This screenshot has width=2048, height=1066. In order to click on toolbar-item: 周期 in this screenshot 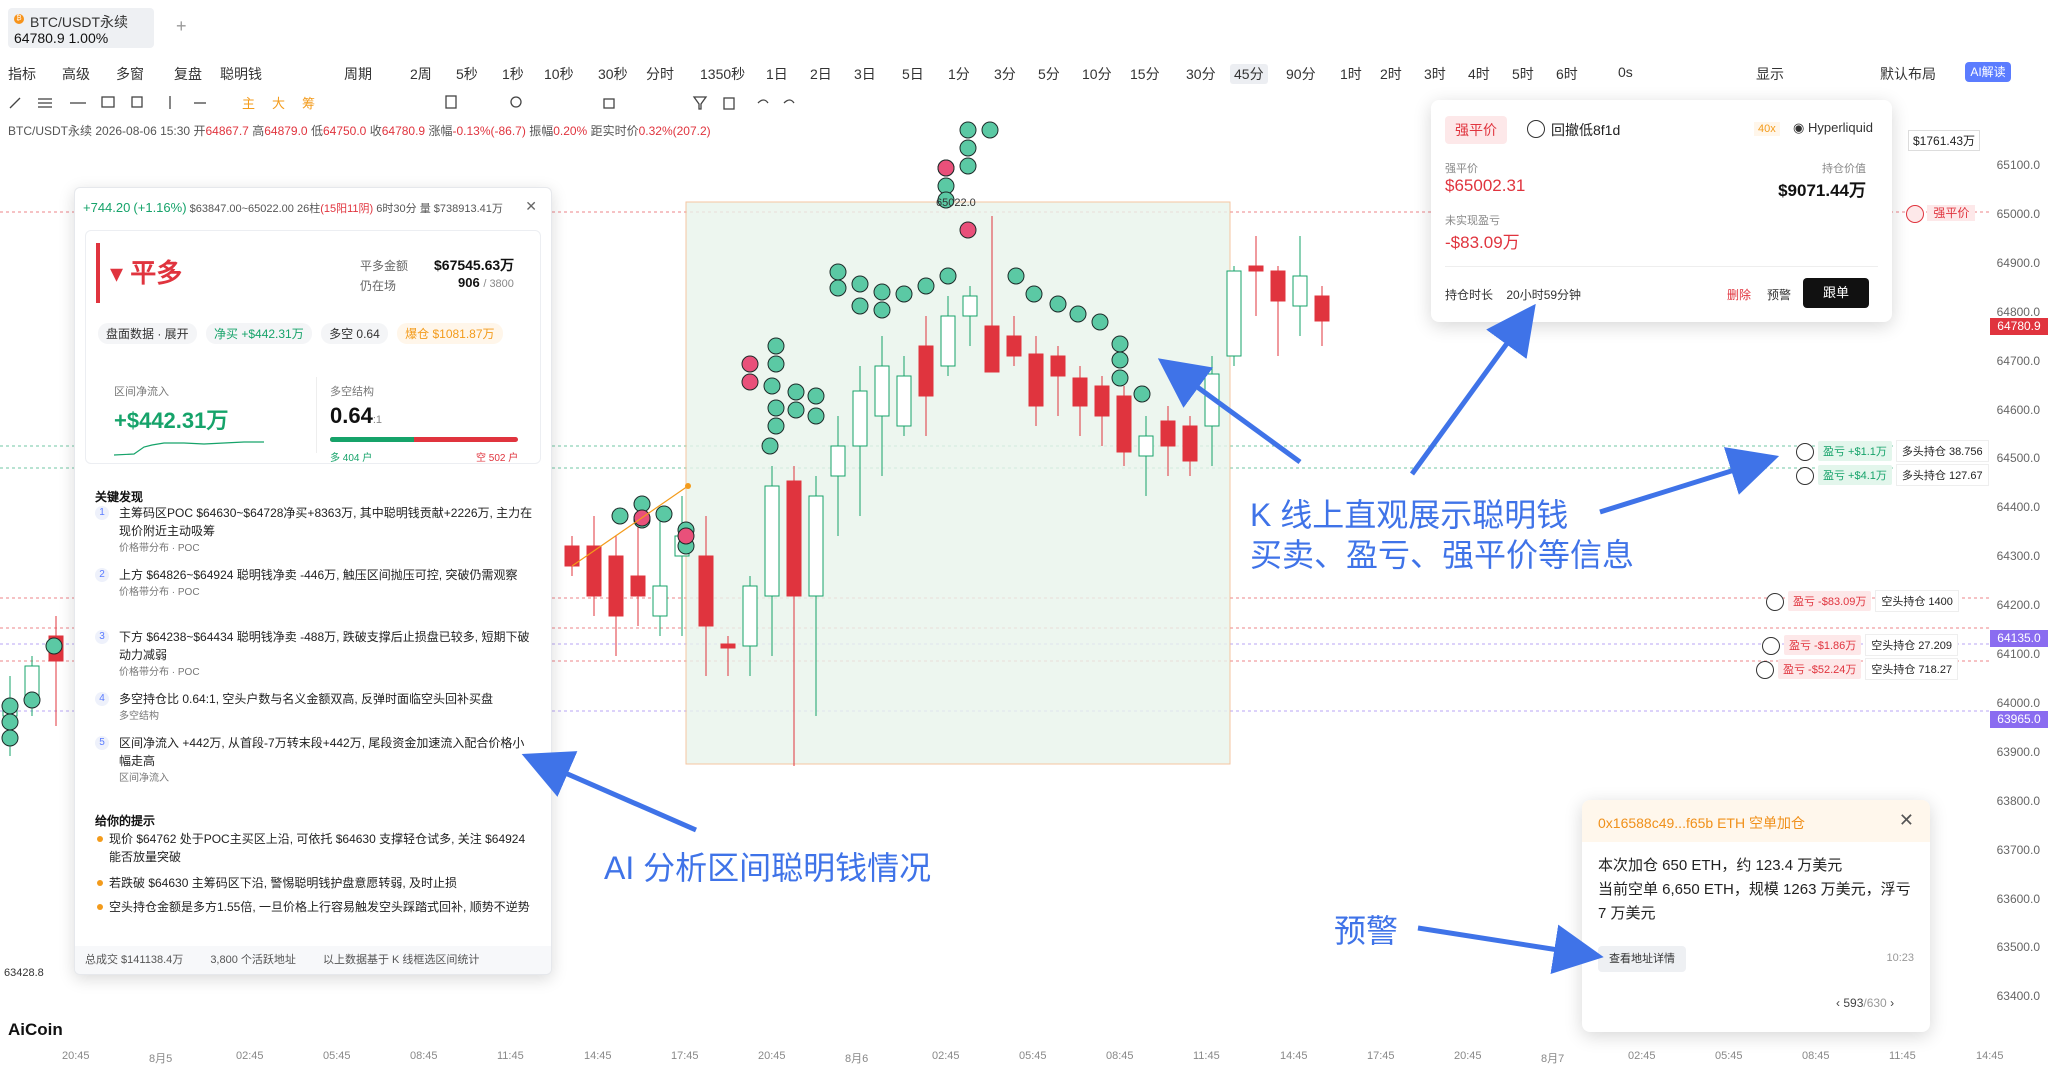, I will do `click(358, 74)`.